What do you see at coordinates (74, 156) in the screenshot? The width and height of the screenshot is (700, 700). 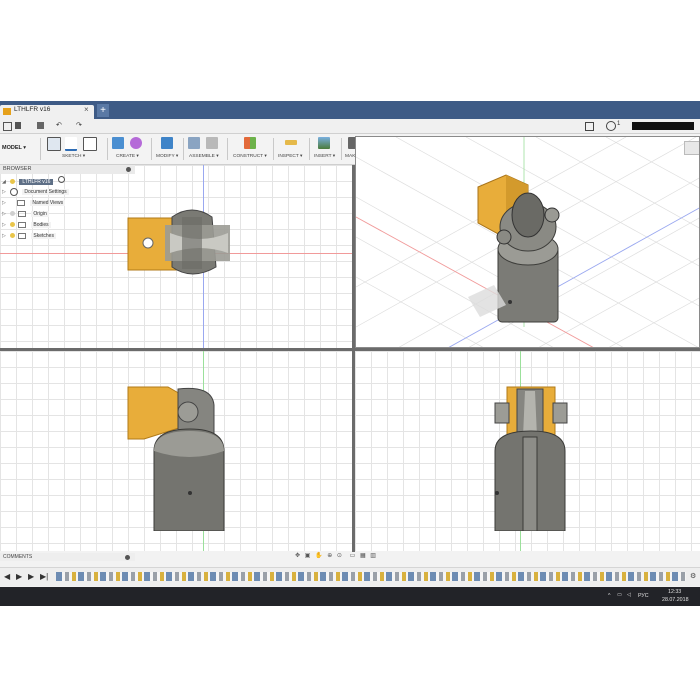 I see `sketch-label: SKETCH ▾` at bounding box center [74, 156].